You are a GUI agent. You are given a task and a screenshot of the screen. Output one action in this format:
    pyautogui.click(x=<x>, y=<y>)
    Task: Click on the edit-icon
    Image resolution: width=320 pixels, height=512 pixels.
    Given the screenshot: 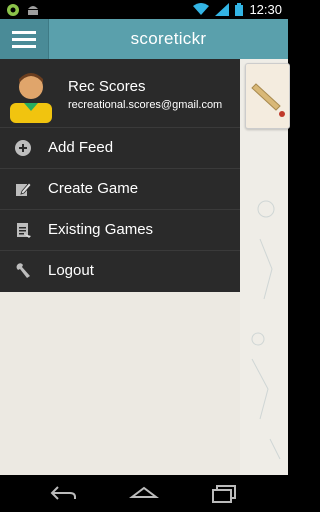 What is the action you would take?
    pyautogui.click(x=24, y=189)
    